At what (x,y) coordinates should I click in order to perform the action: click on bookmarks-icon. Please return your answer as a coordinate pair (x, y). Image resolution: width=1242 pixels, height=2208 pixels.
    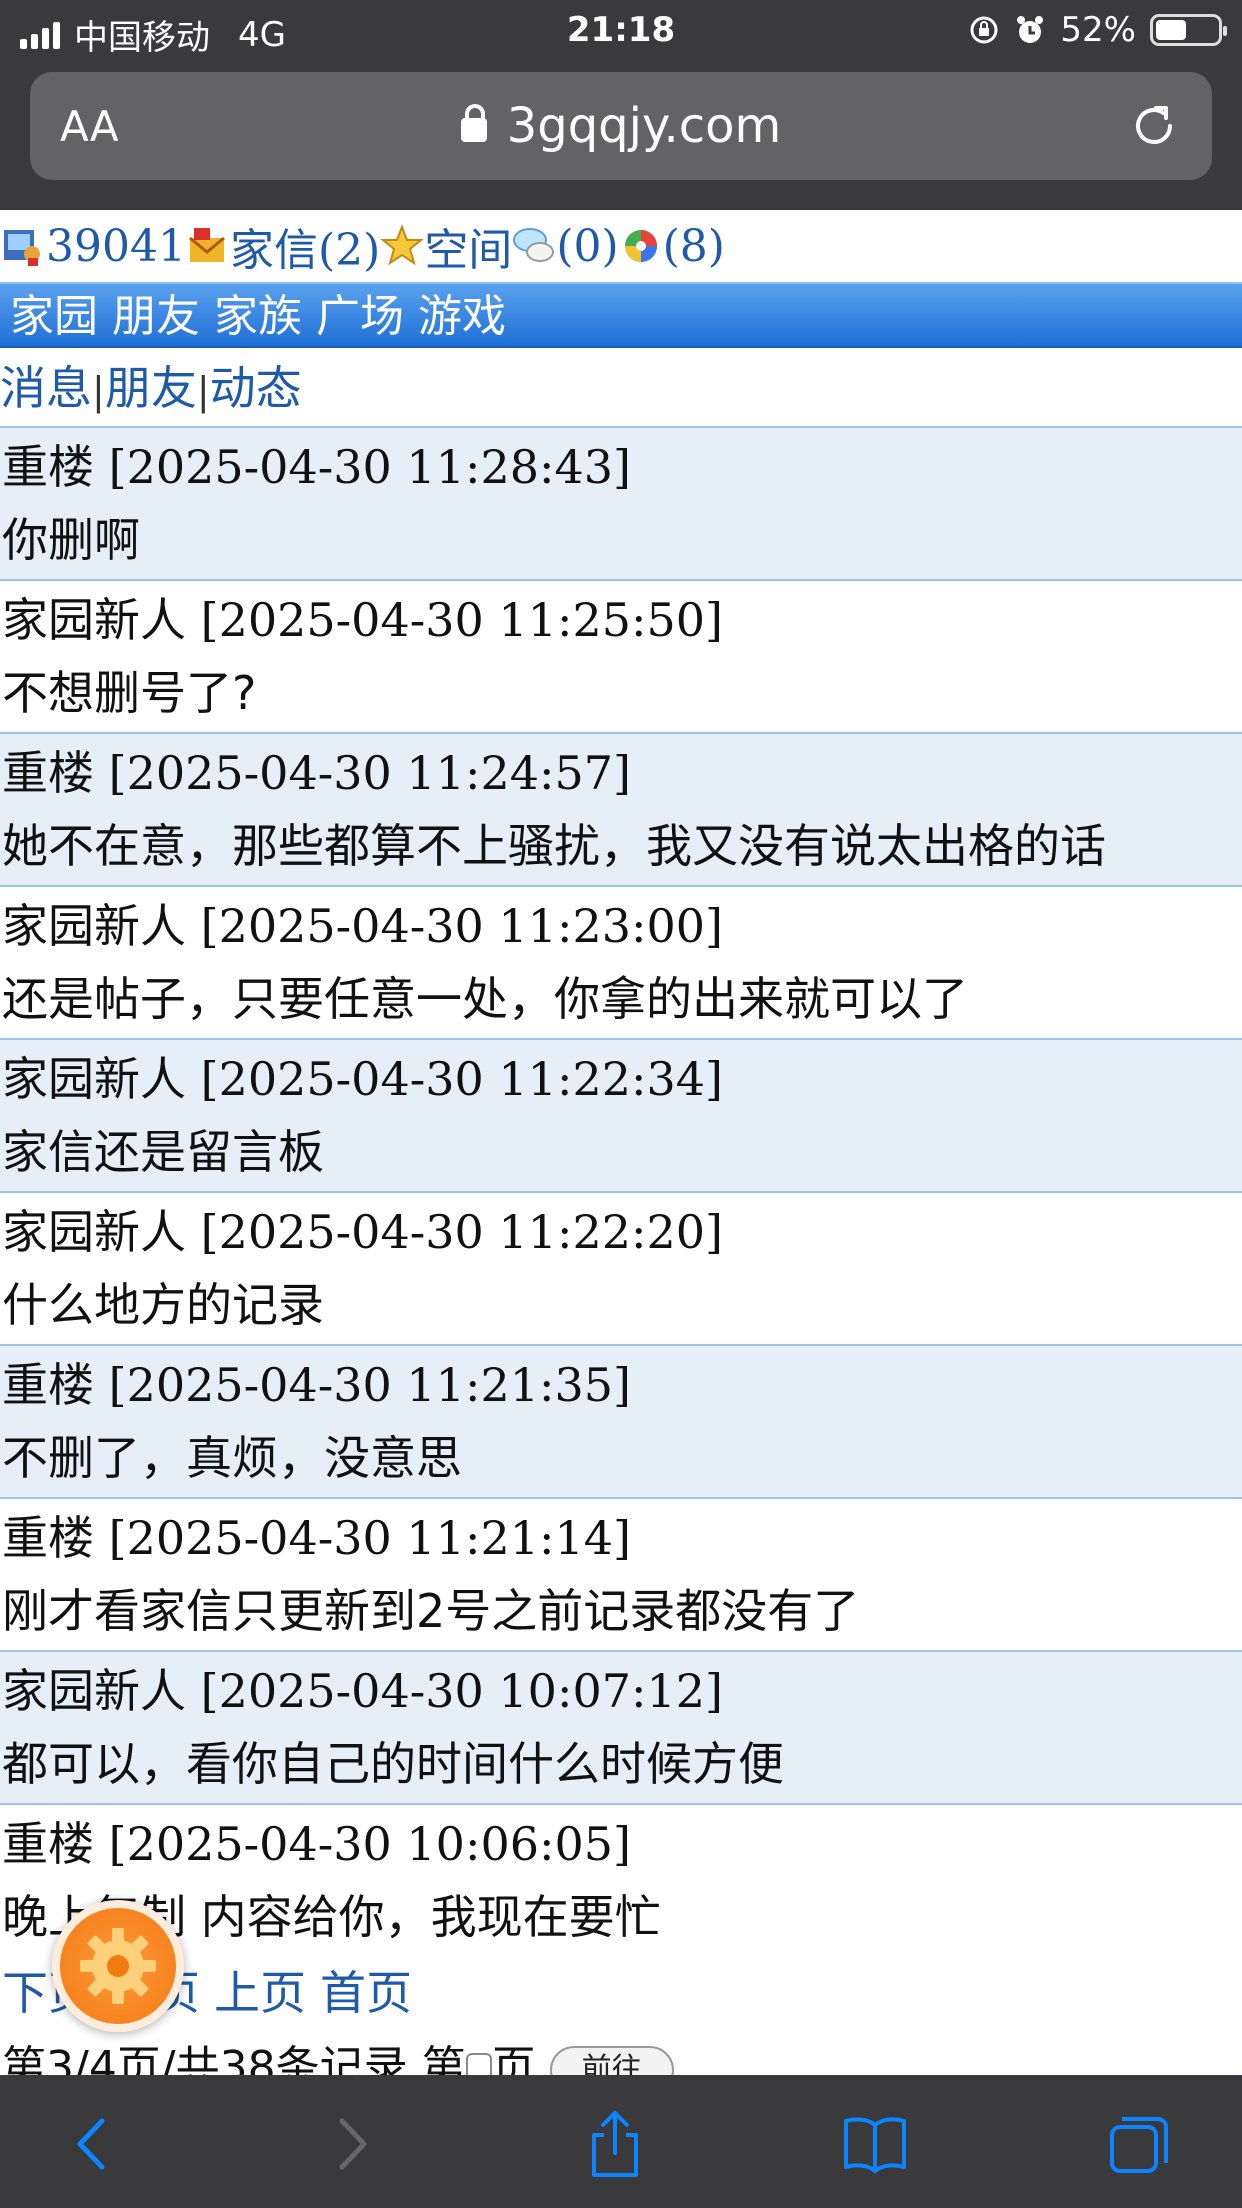
    Looking at the image, I should click on (875, 2144).